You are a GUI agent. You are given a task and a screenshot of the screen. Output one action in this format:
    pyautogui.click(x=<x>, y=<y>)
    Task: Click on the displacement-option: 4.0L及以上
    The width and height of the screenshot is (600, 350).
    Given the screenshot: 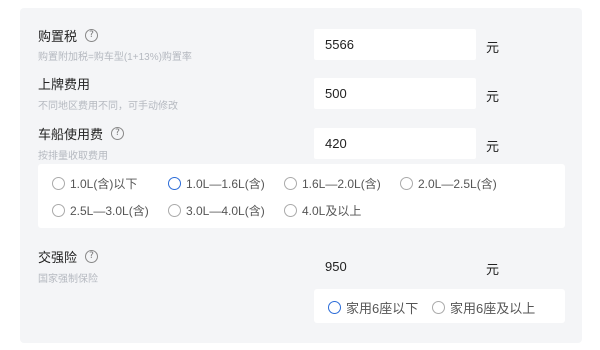 What is the action you would take?
    pyautogui.click(x=322, y=210)
    